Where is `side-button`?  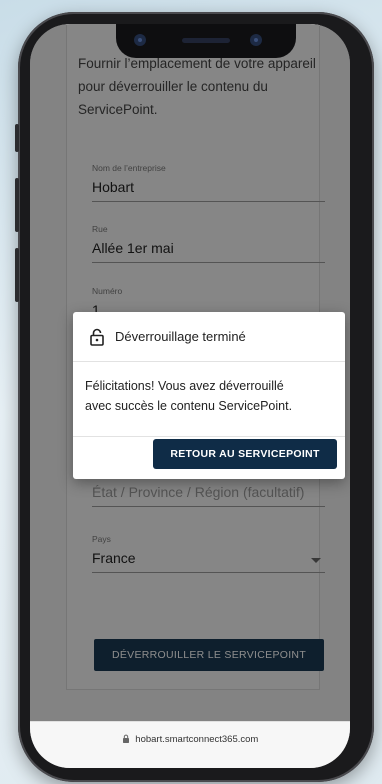 side-button is located at coordinates (17, 275).